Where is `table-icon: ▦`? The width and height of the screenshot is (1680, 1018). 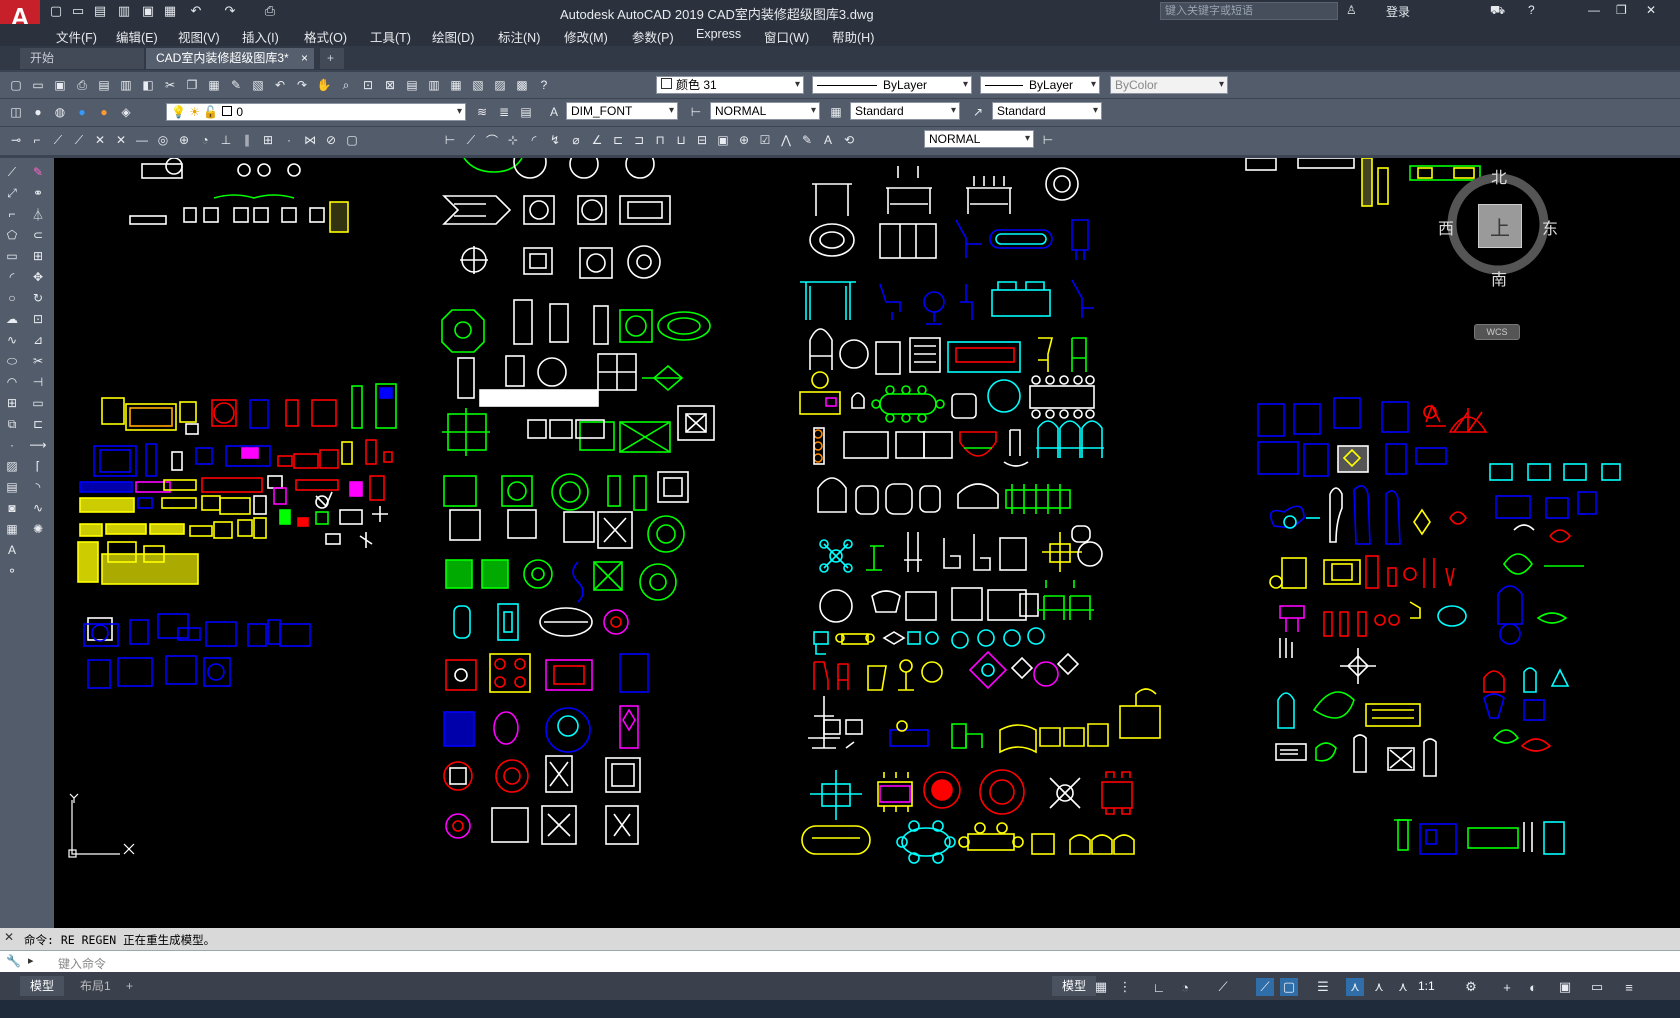 table-icon: ▦ is located at coordinates (12, 529).